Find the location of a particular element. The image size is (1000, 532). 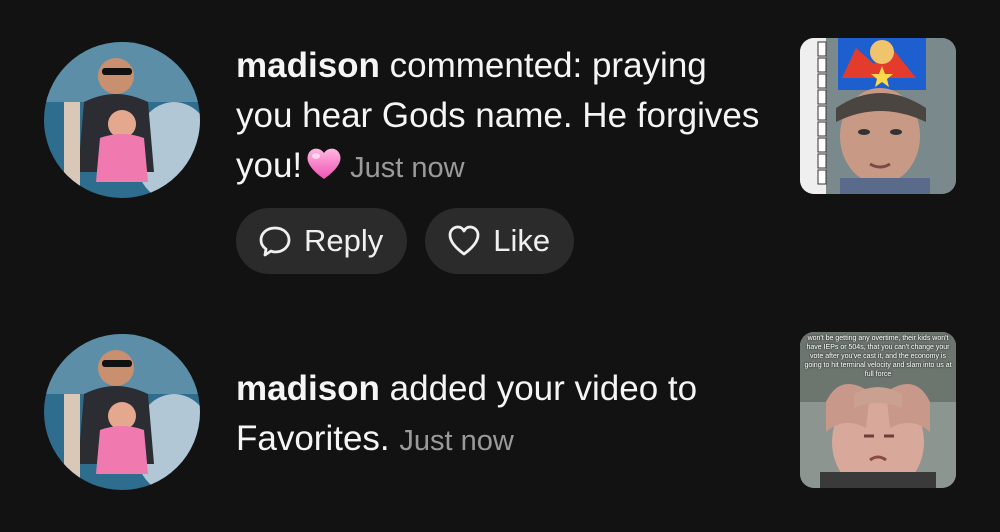

like-button: Like is located at coordinates (500, 241).